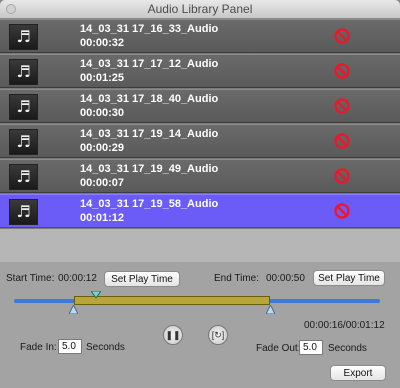 This screenshot has height=388, width=400. Describe the element at coordinates (200, 176) in the screenshot. I see `list-item: ♬ 14_03_31 17_19_49_Audio 00:00:07` at that location.